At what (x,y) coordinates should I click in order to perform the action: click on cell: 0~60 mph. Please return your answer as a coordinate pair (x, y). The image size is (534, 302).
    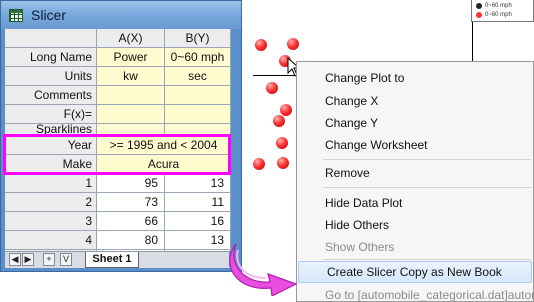
    Looking at the image, I should click on (198, 57).